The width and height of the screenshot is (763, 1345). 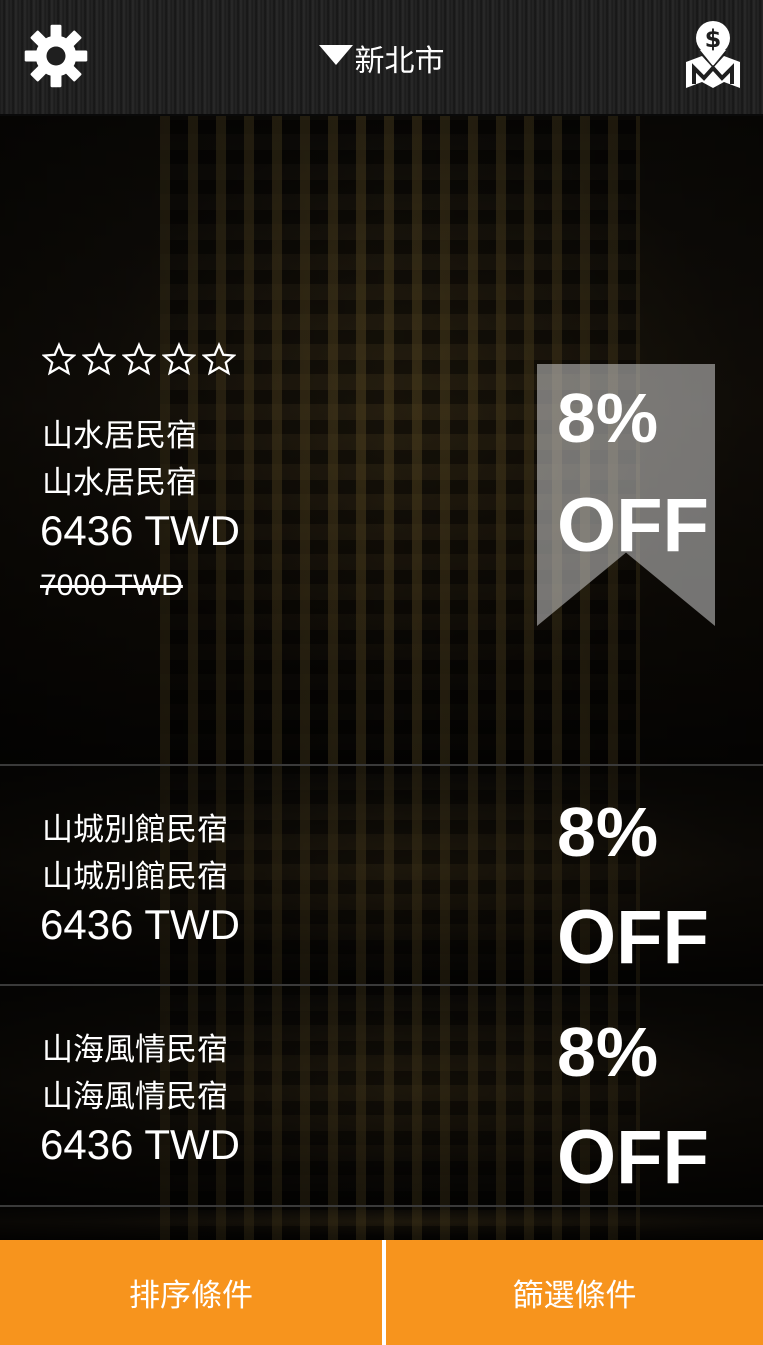 What do you see at coordinates (111, 585) in the screenshot?
I see `hotel-original-price: 7000 TWD` at bounding box center [111, 585].